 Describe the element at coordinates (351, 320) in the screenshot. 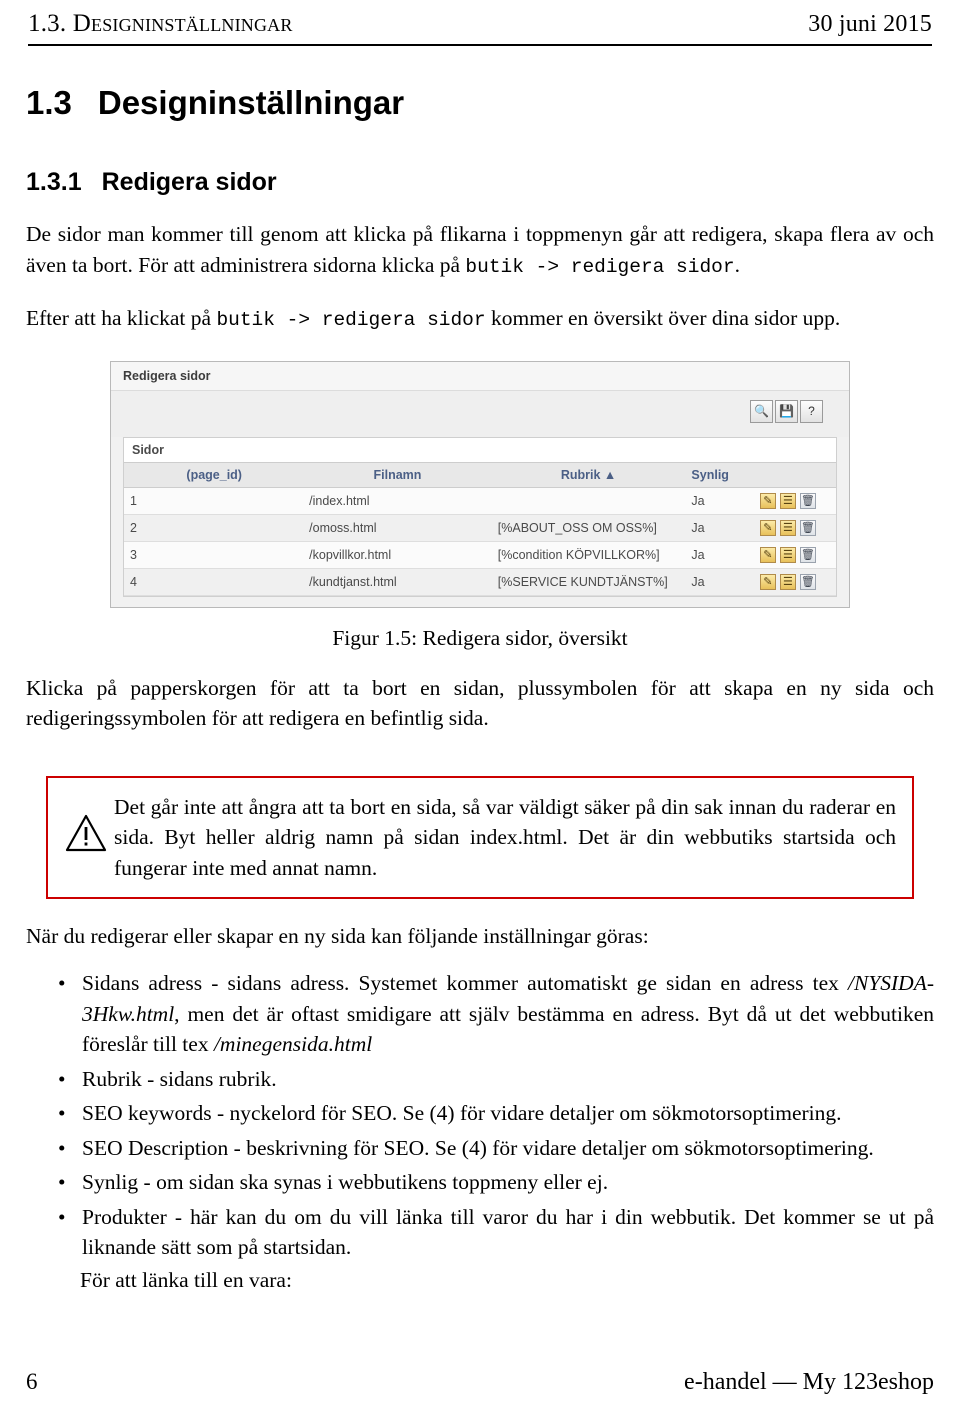

I see `inline-code-butik-redigera-2: butik -> redigera sidor` at that location.